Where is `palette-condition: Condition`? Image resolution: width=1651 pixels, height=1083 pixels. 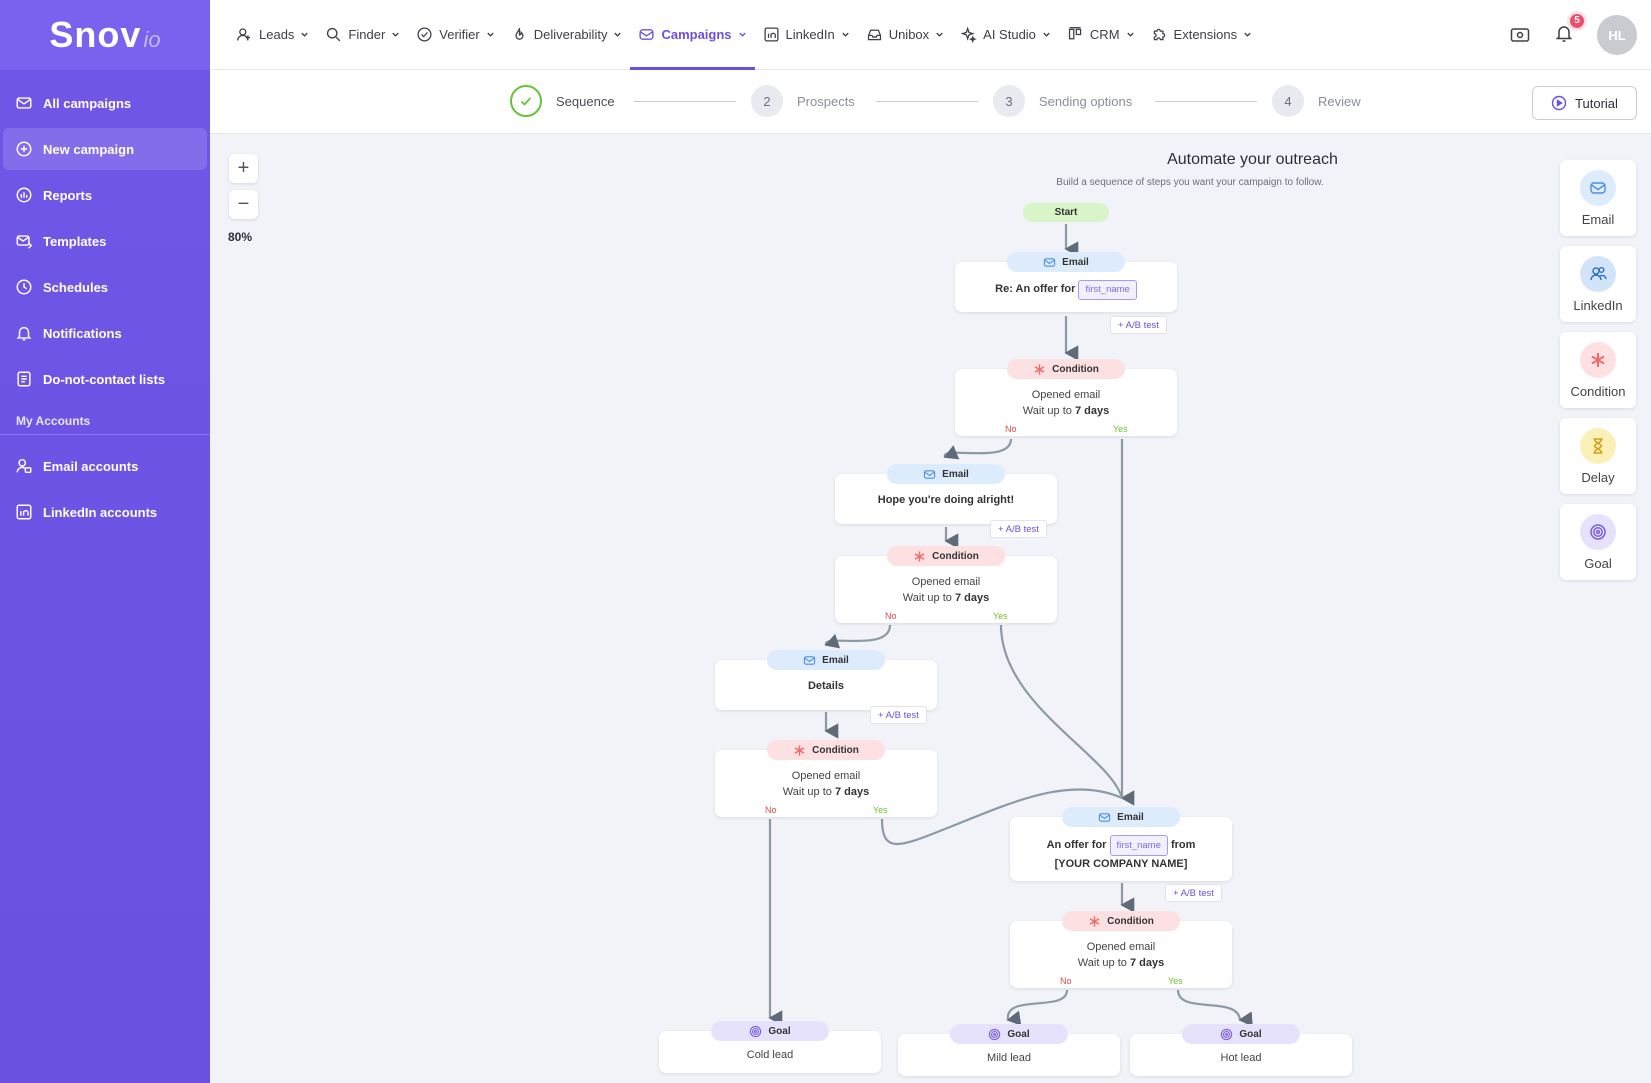 palette-condition: Condition is located at coordinates (1598, 370).